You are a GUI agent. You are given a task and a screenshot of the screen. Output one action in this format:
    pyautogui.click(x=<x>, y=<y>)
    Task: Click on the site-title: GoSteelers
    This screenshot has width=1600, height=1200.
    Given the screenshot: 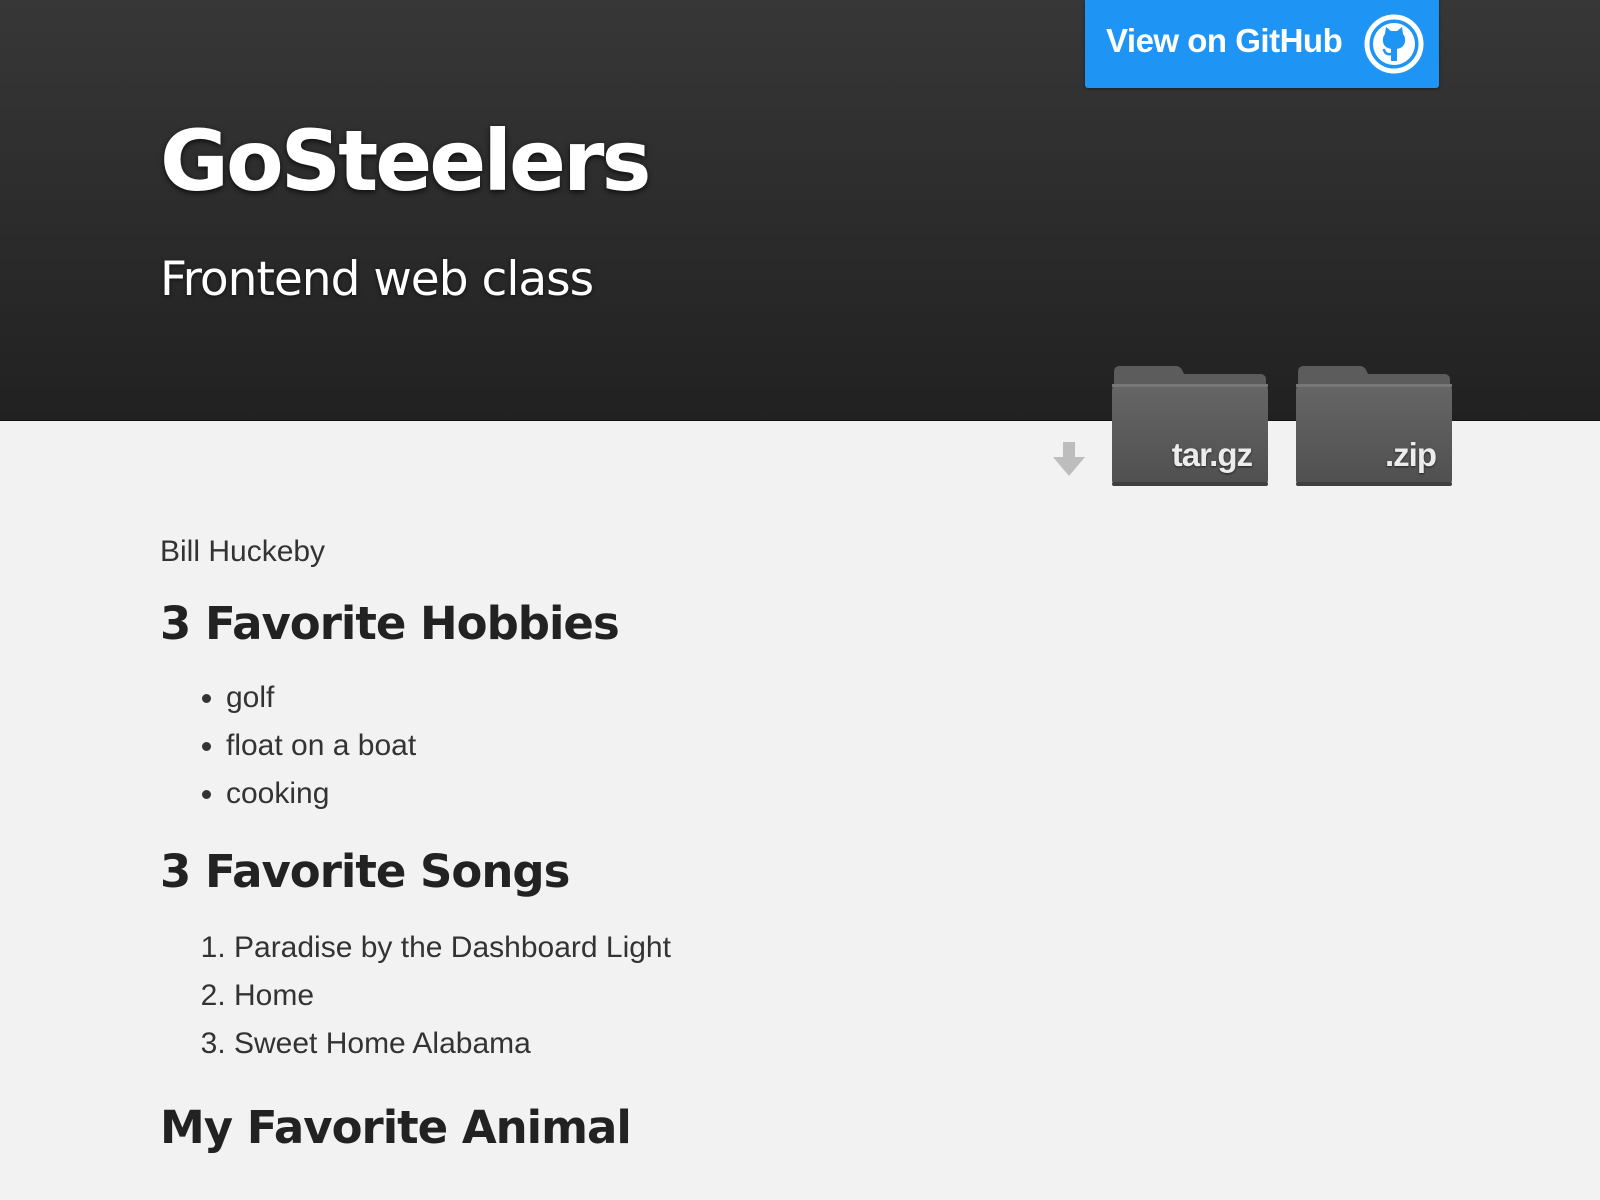 What is the action you would take?
    pyautogui.click(x=405, y=161)
    